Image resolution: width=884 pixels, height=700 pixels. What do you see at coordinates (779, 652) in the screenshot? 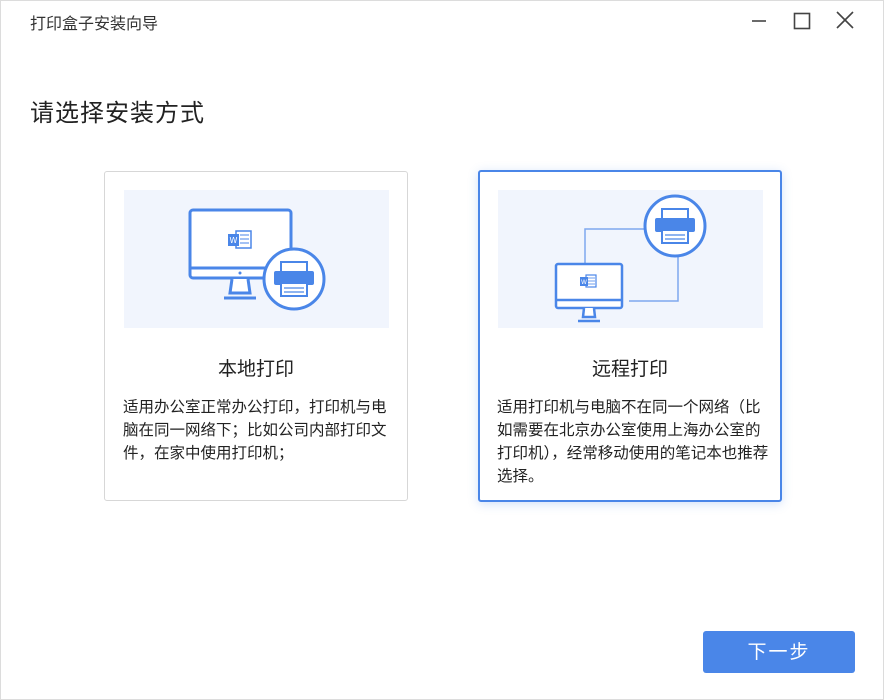
I see `next-step-button: 下一步` at bounding box center [779, 652].